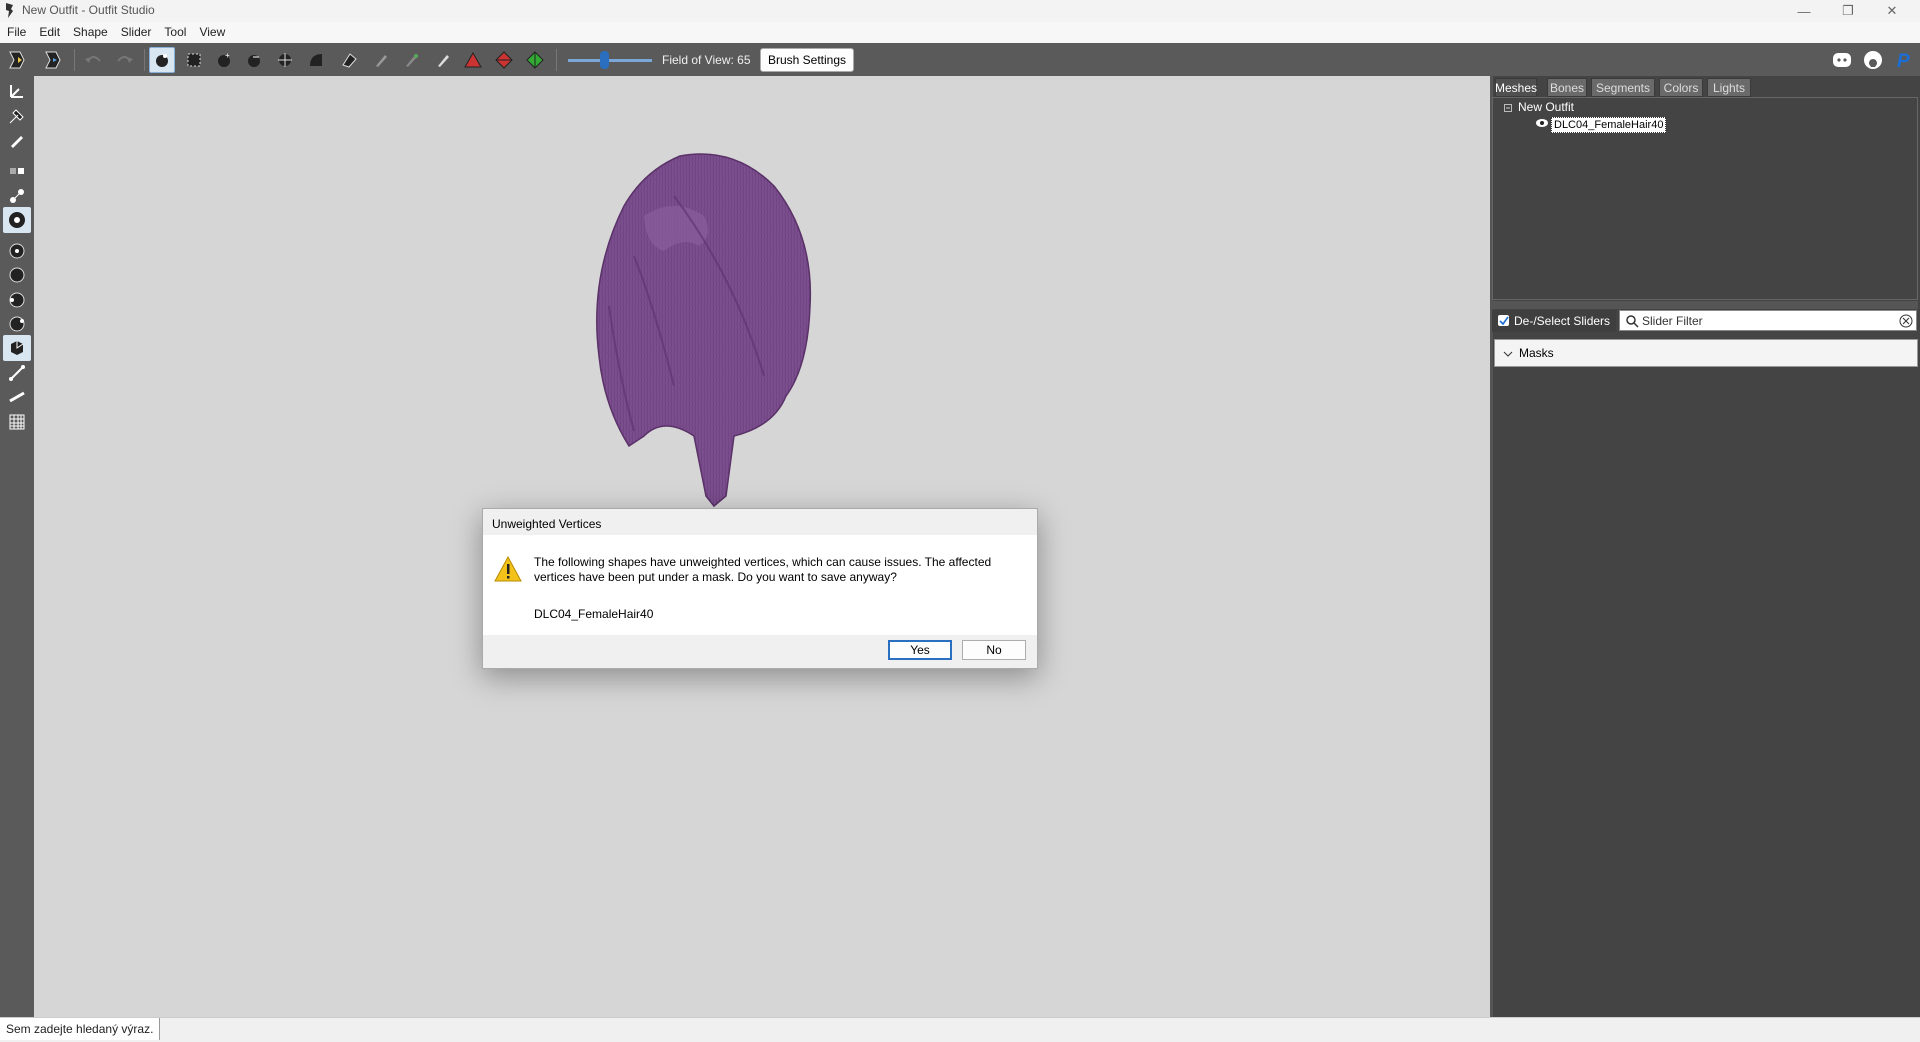 The image size is (1920, 1042). What do you see at coordinates (1567, 87) in the screenshot?
I see `tab-bones: Bones` at bounding box center [1567, 87].